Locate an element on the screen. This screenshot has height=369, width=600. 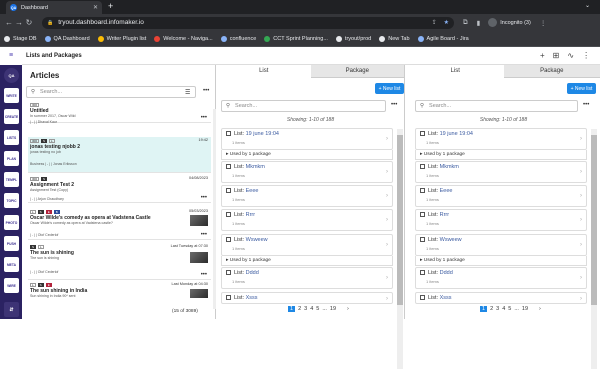
sidebar-item-create: CREATE is located at coordinates (11, 116).